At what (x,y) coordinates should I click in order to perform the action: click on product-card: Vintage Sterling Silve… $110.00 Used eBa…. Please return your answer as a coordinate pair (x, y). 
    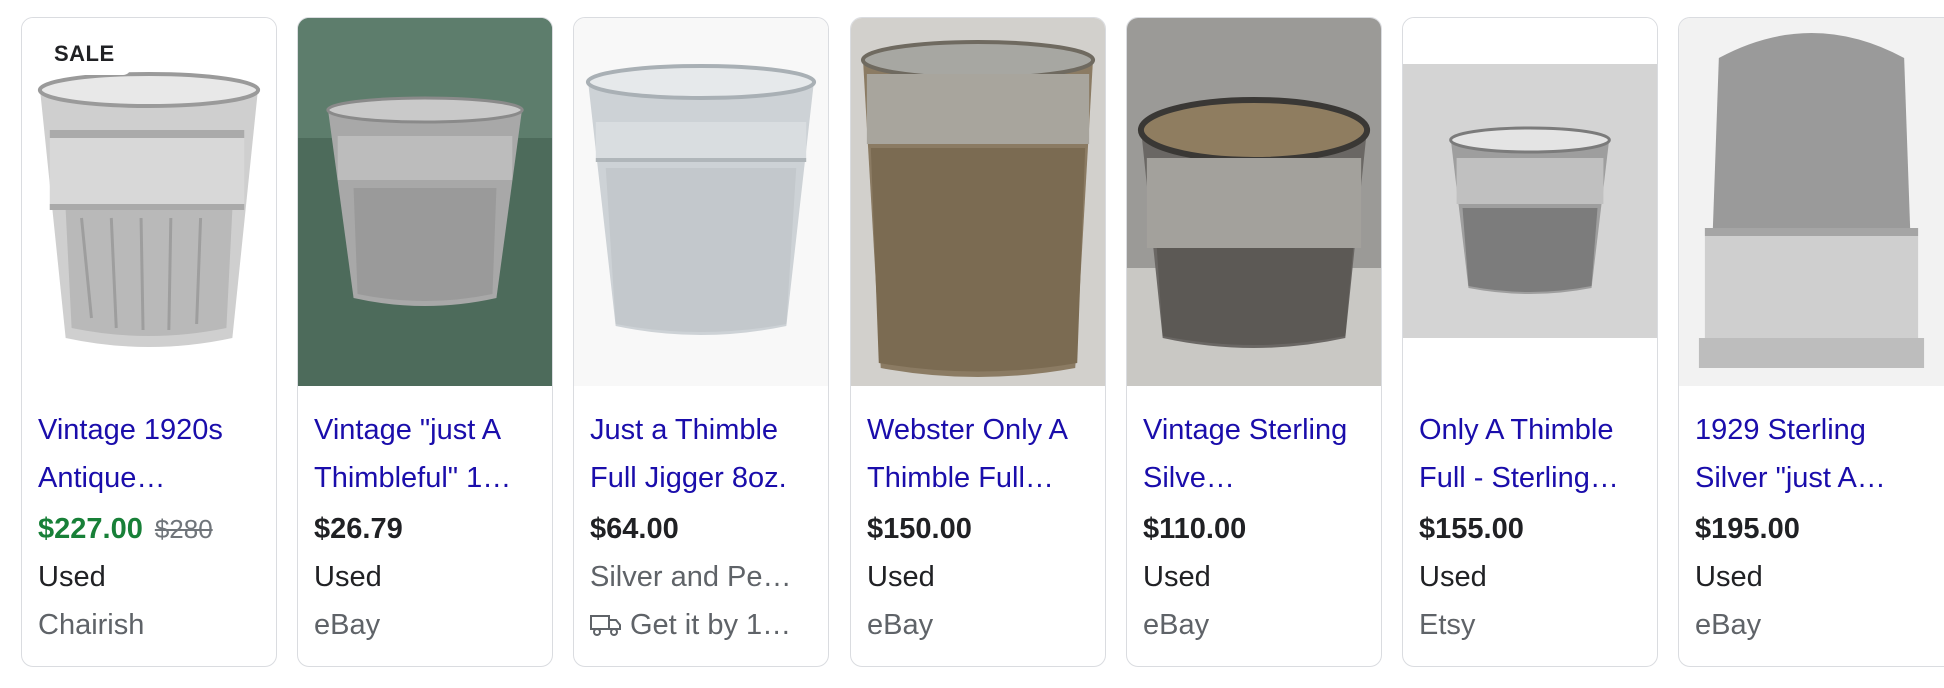
    Looking at the image, I should click on (1254, 342).